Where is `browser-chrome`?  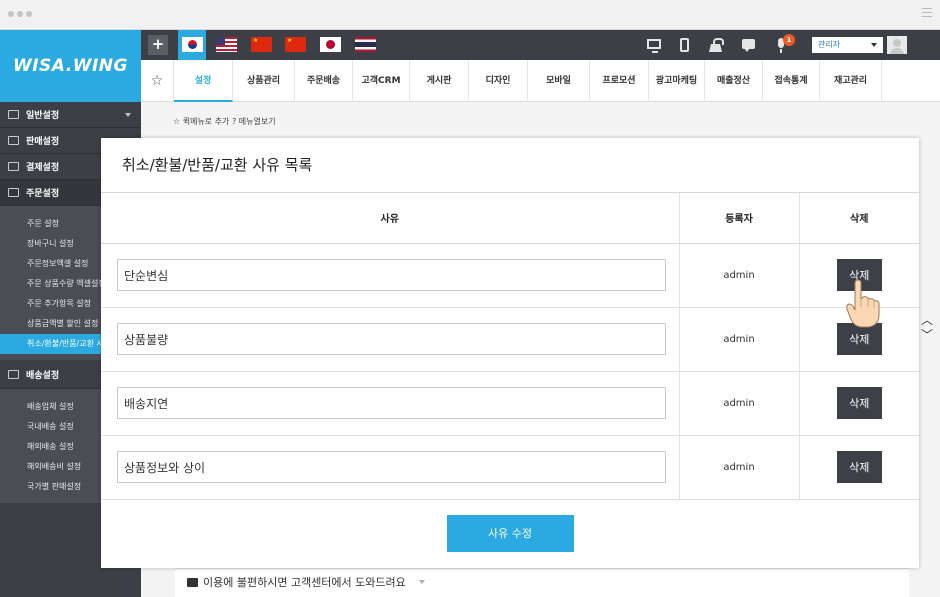
browser-chrome is located at coordinates (470, 15).